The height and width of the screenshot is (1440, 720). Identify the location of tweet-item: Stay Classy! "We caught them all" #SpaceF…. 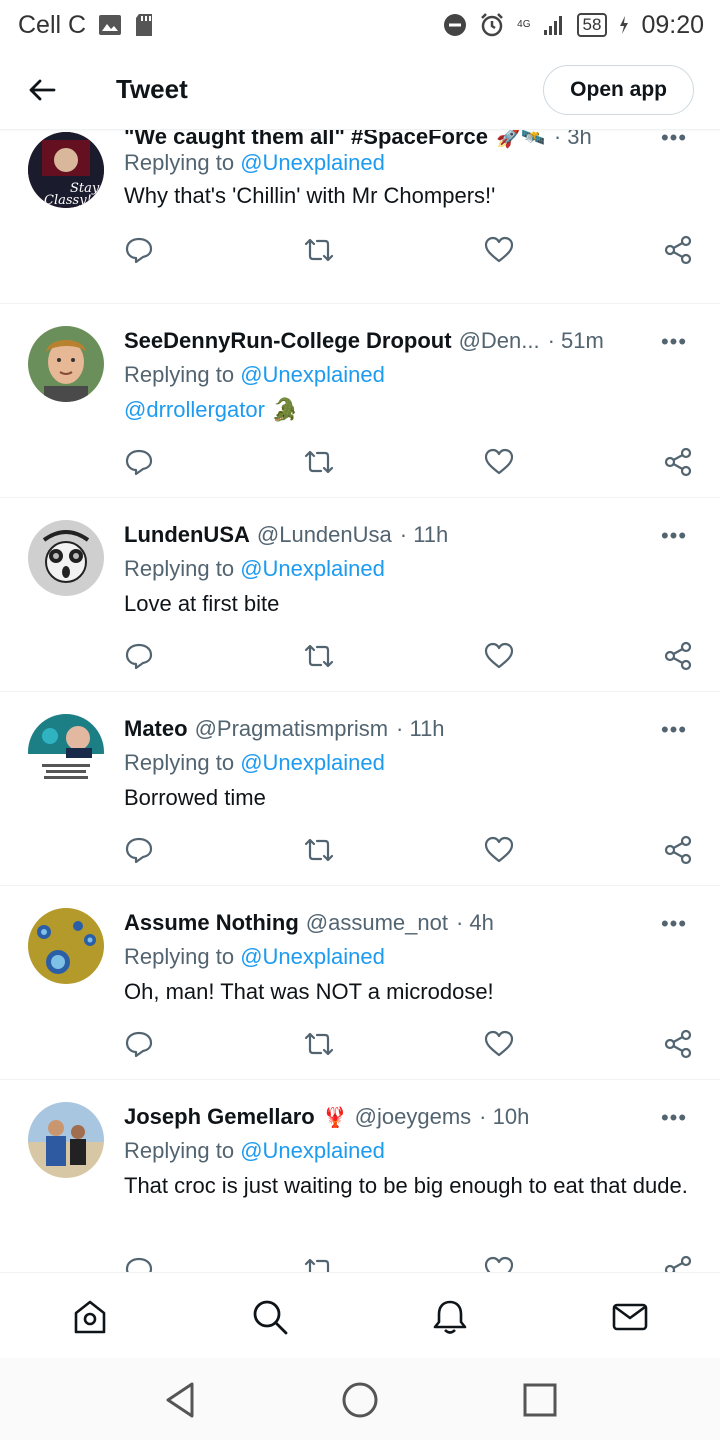
(360, 217).